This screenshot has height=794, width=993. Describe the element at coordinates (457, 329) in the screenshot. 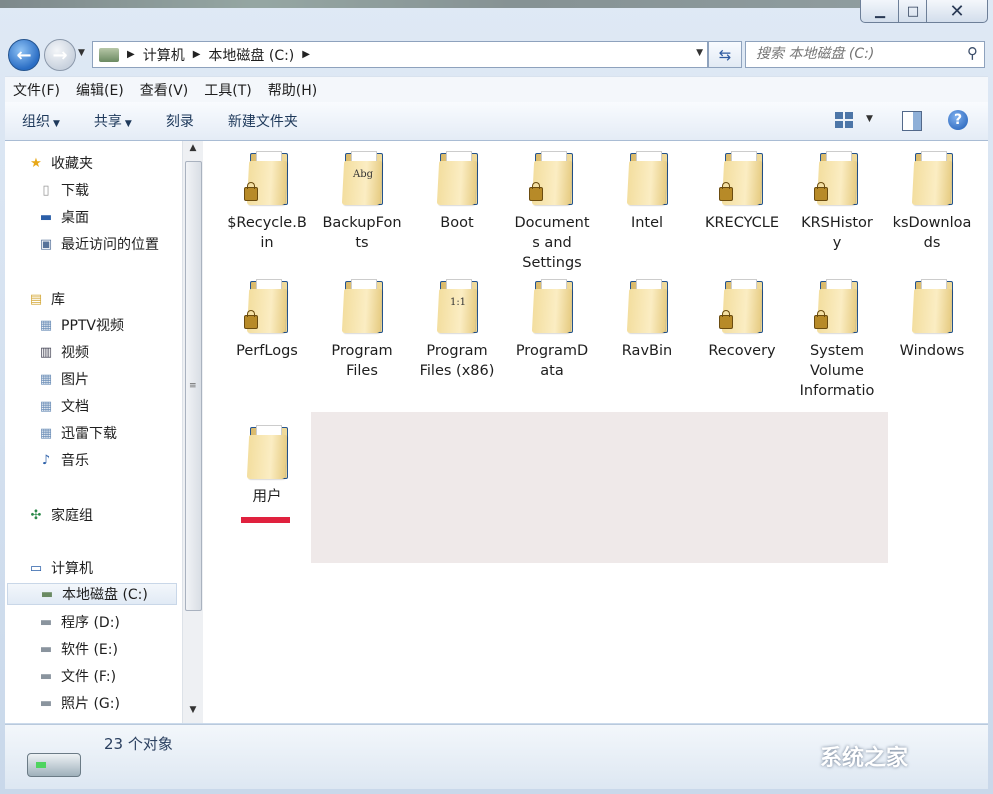

I see `folder-item: 1:1Program Files (x86)` at that location.